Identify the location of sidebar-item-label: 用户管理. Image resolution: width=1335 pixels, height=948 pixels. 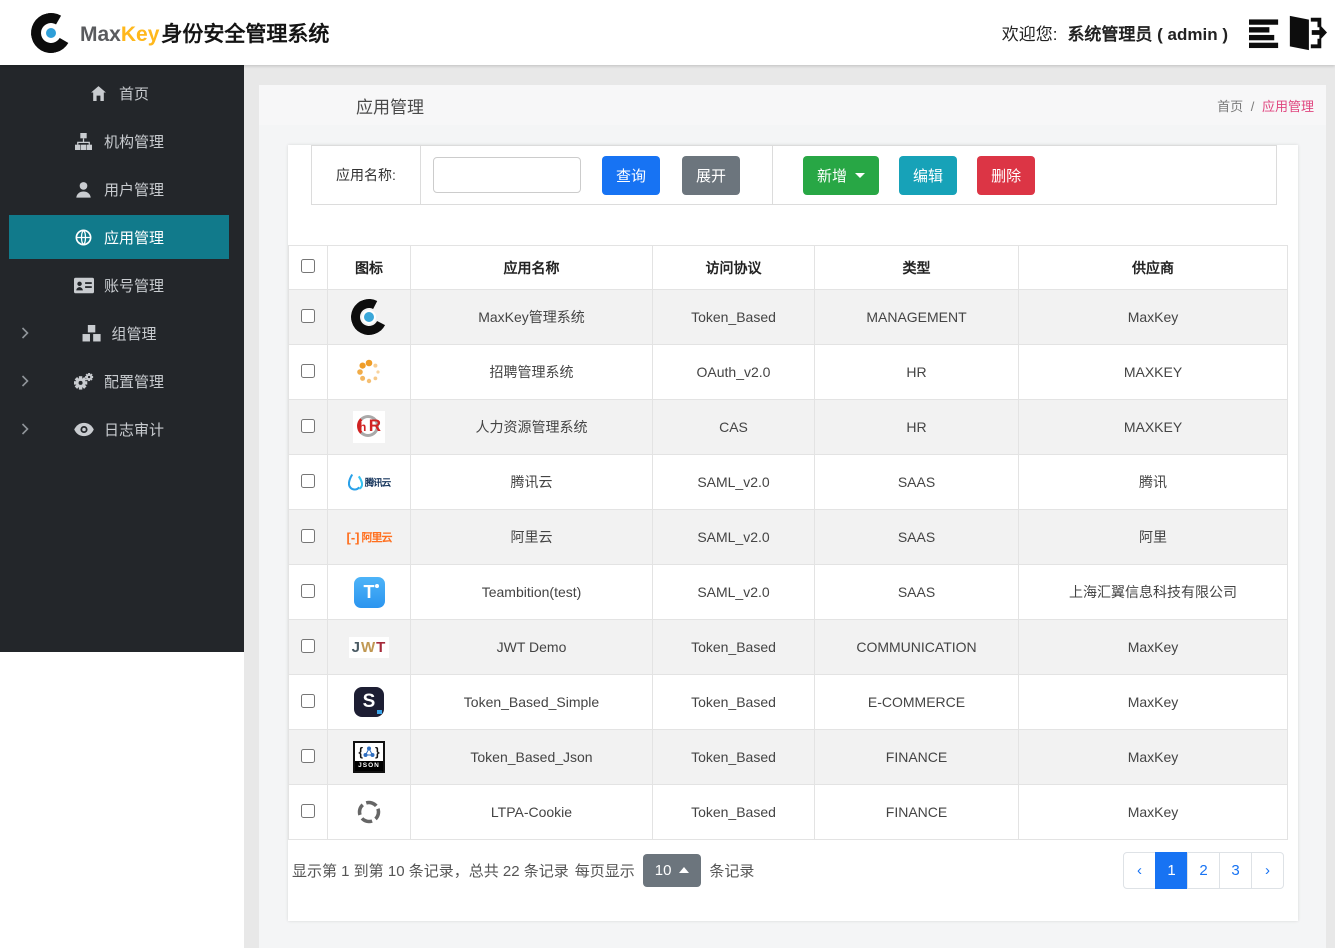
(133, 190).